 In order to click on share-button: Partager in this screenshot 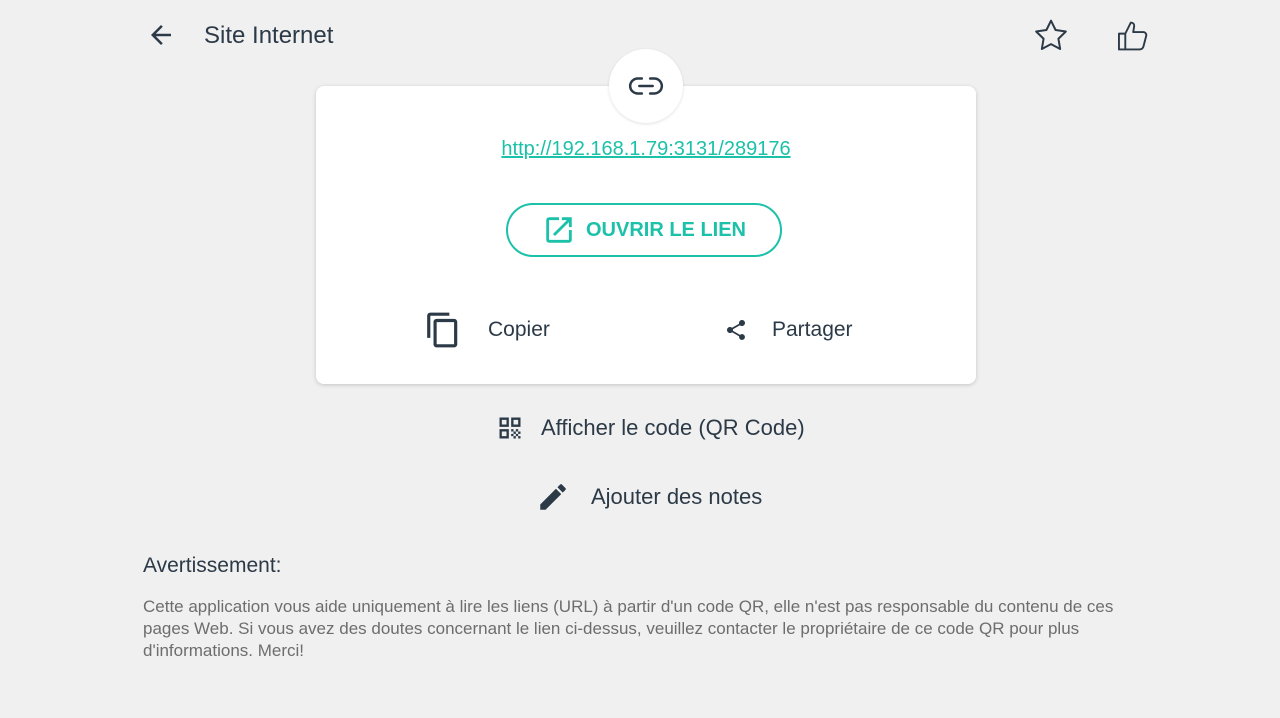, I will do `click(788, 330)`.